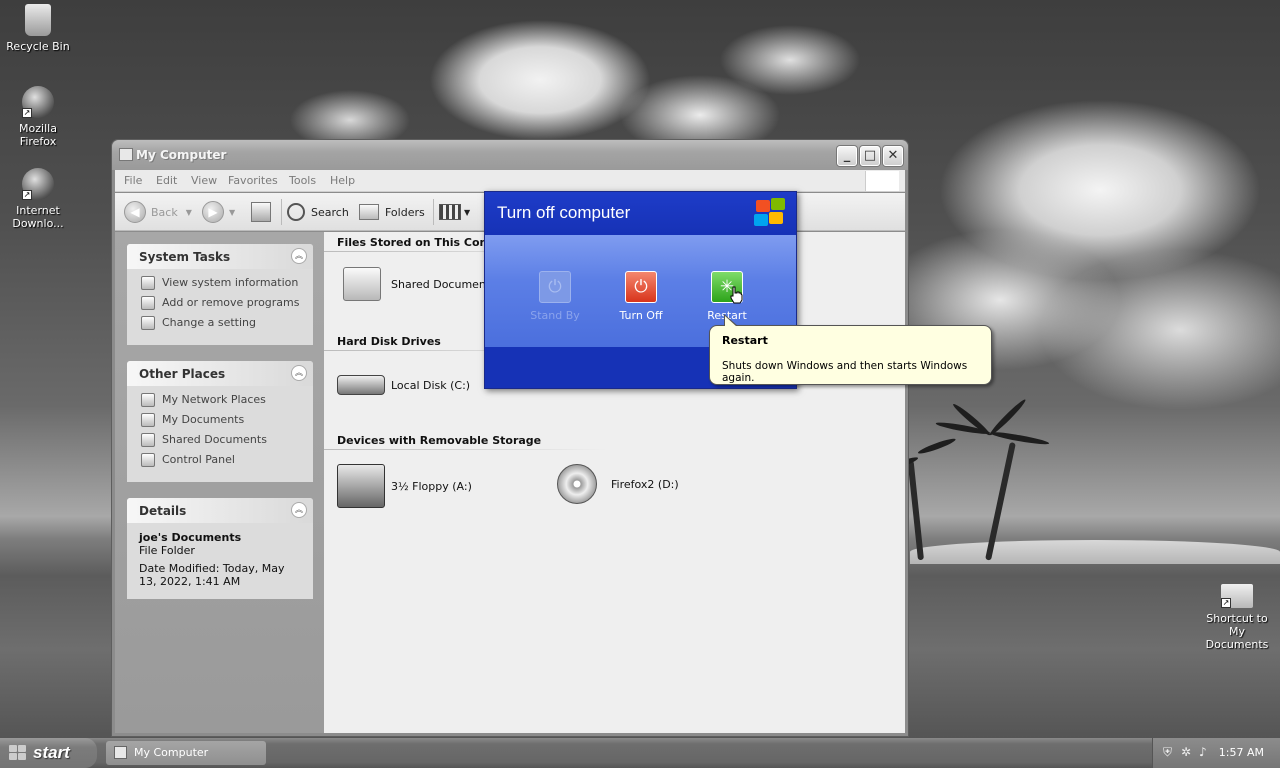 The width and height of the screenshot is (1280, 768). What do you see at coordinates (148, 303) in the screenshot?
I see `add-remove-programs-icon` at bounding box center [148, 303].